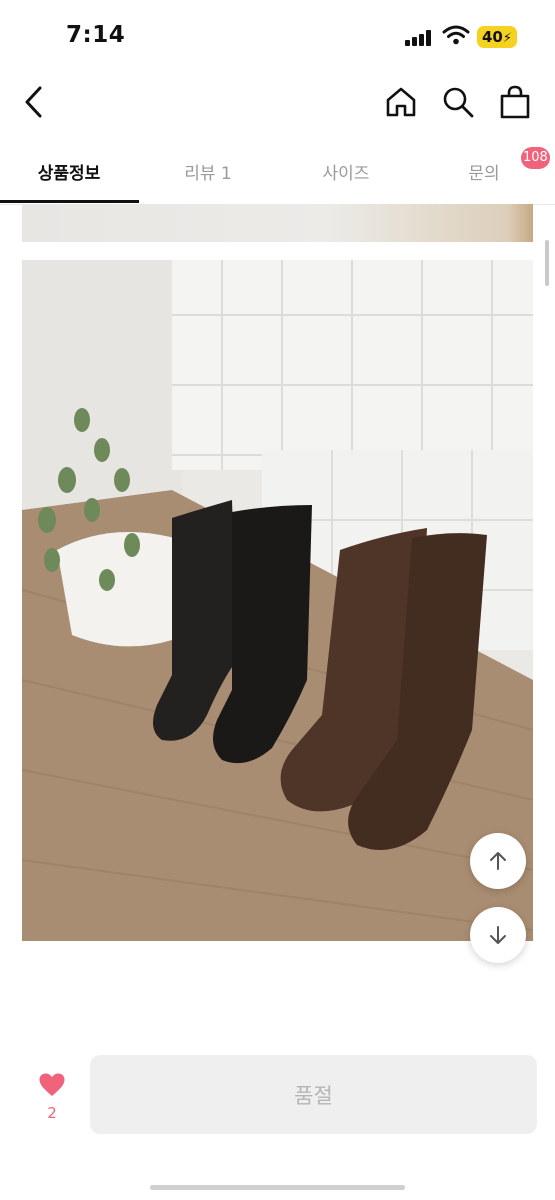  I want to click on back-button, so click(34, 102).